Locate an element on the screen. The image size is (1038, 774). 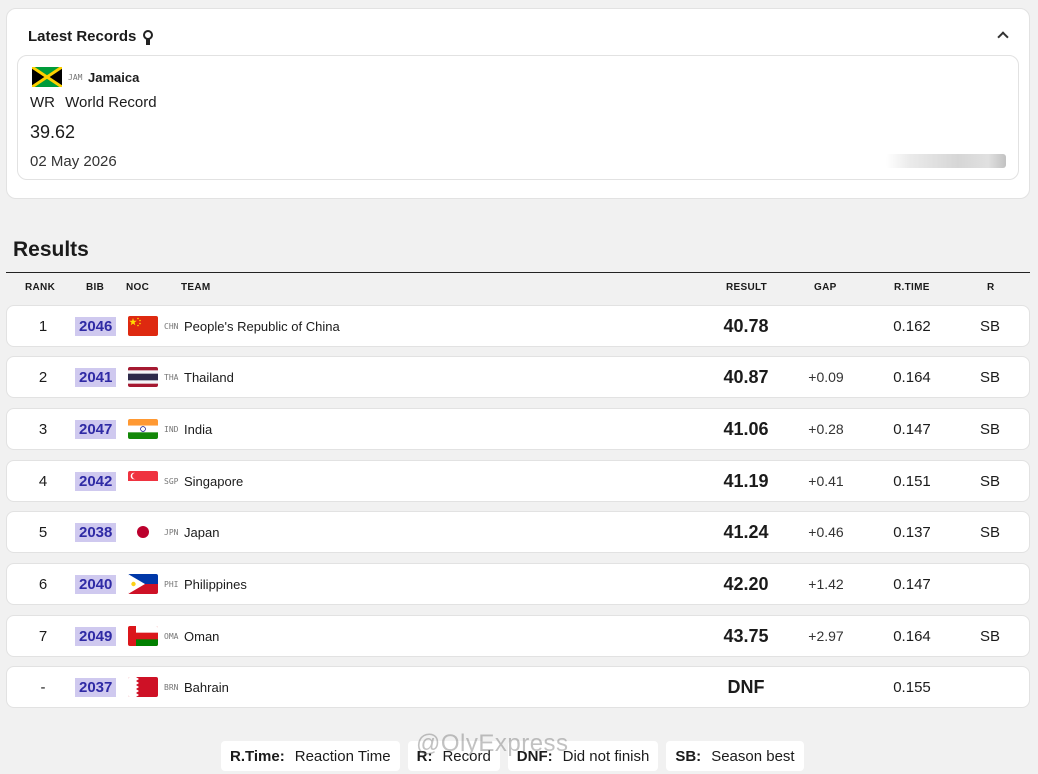
flag-jamaica-icon is located at coordinates (47, 77).